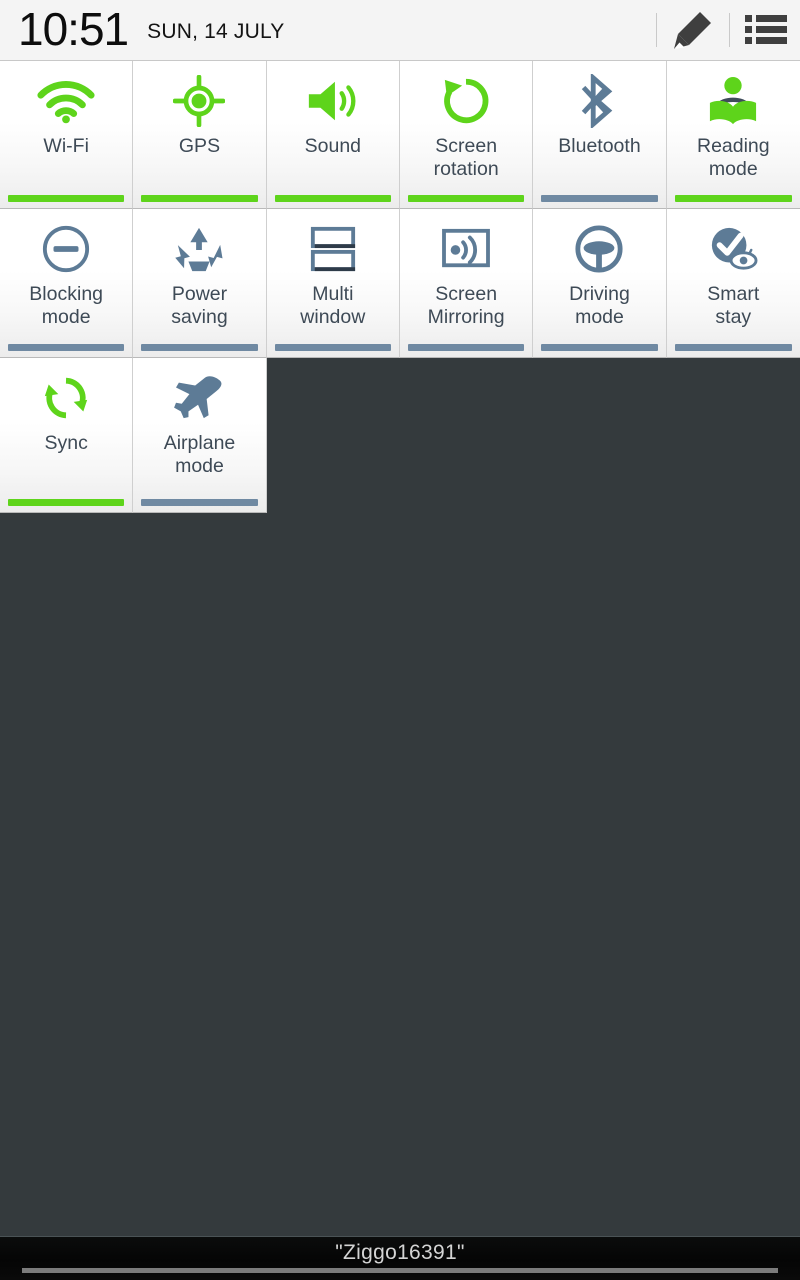  I want to click on tile-label-line1: Sync, so click(66, 443).